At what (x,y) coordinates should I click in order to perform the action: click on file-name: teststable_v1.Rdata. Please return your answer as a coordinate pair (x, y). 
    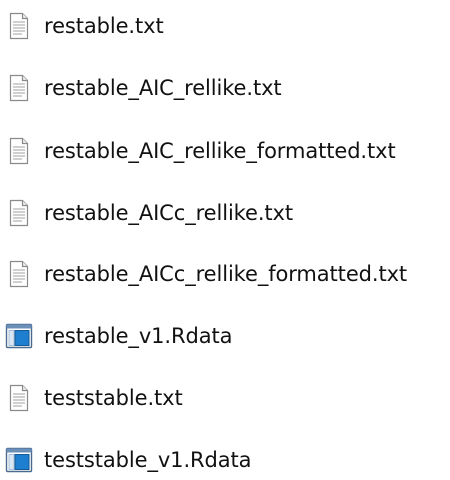
    Looking at the image, I should click on (148, 460).